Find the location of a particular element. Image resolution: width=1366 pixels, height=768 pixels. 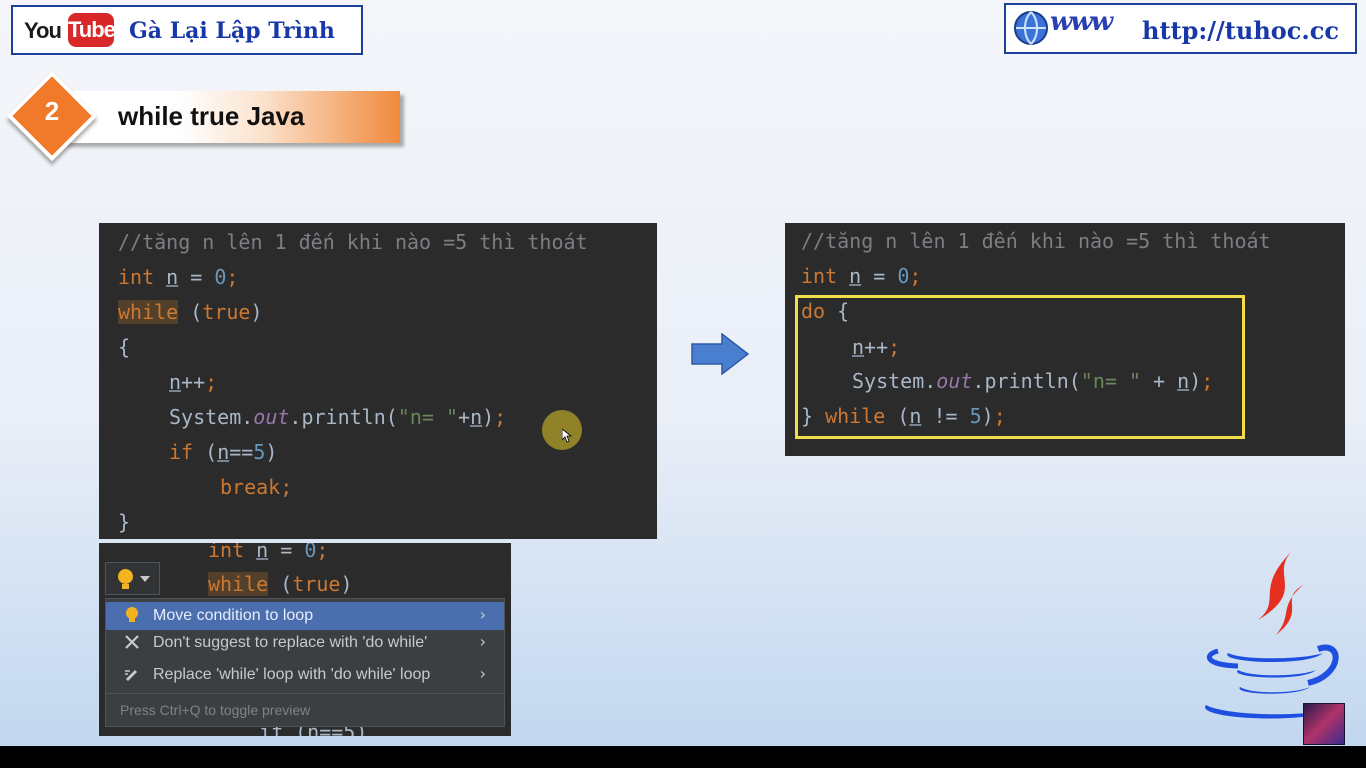

section-title: while true Java is located at coordinates (211, 116).